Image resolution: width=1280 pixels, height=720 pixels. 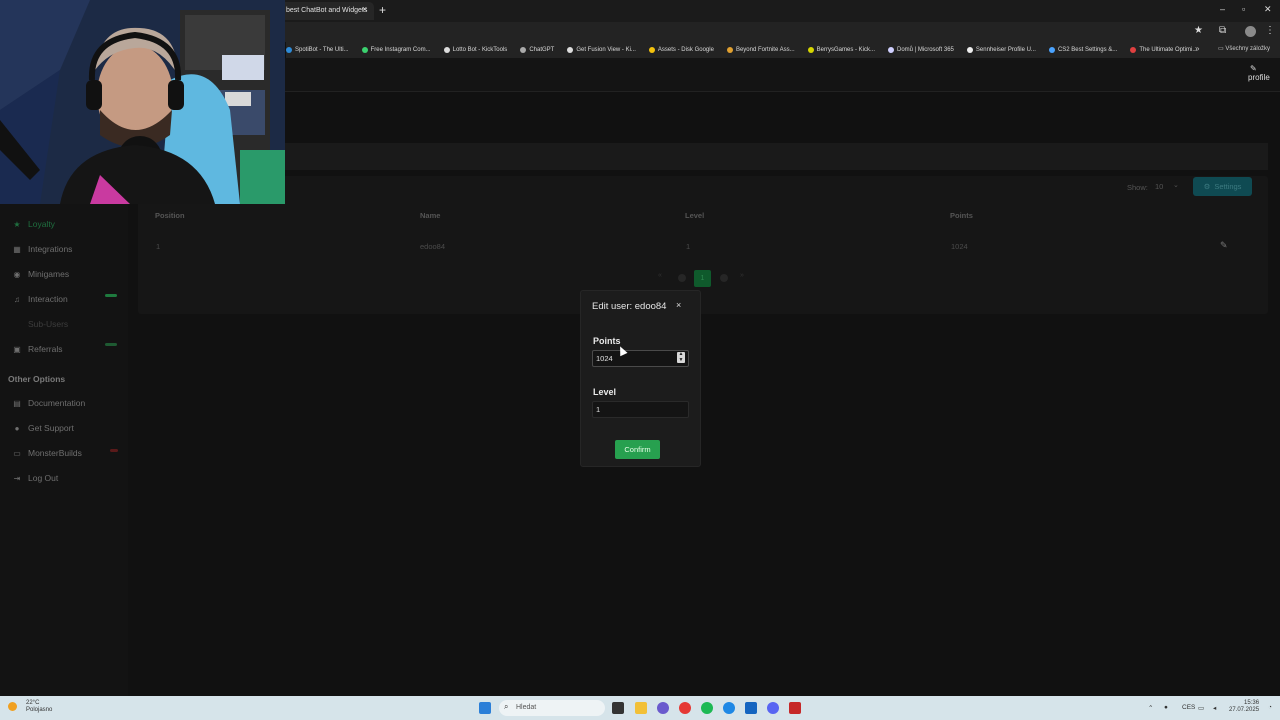 What do you see at coordinates (43, 478) in the screenshot?
I see `sidebar-item-label: Log Out` at bounding box center [43, 478].